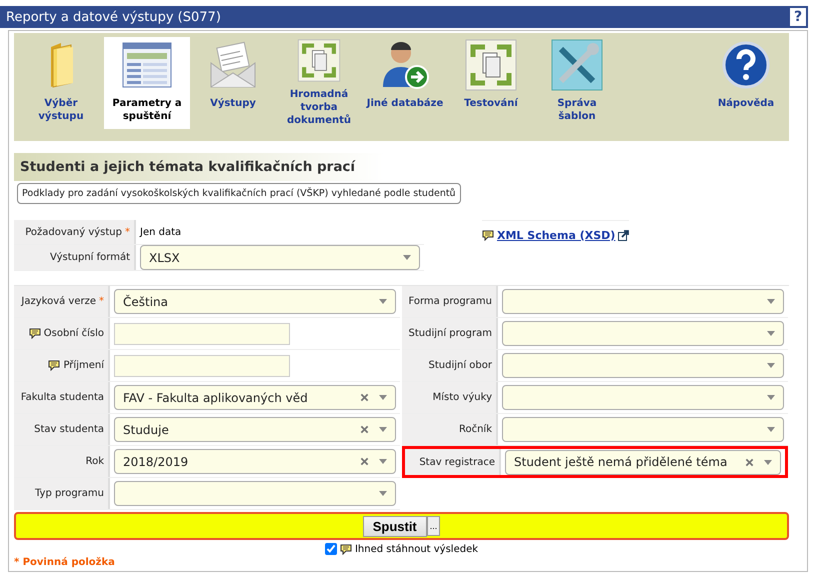 This screenshot has width=816, height=578. What do you see at coordinates (450, 333) in the screenshot?
I see `field-label: Studijní program` at bounding box center [450, 333].